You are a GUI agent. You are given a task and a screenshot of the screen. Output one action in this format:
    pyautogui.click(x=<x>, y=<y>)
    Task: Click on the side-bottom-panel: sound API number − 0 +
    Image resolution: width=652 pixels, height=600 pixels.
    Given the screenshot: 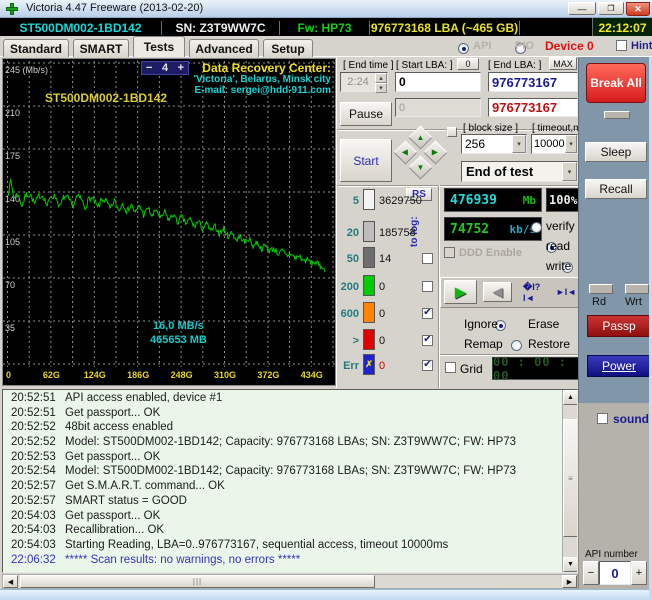 What is the action you would take?
    pyautogui.click(x=613, y=496)
    